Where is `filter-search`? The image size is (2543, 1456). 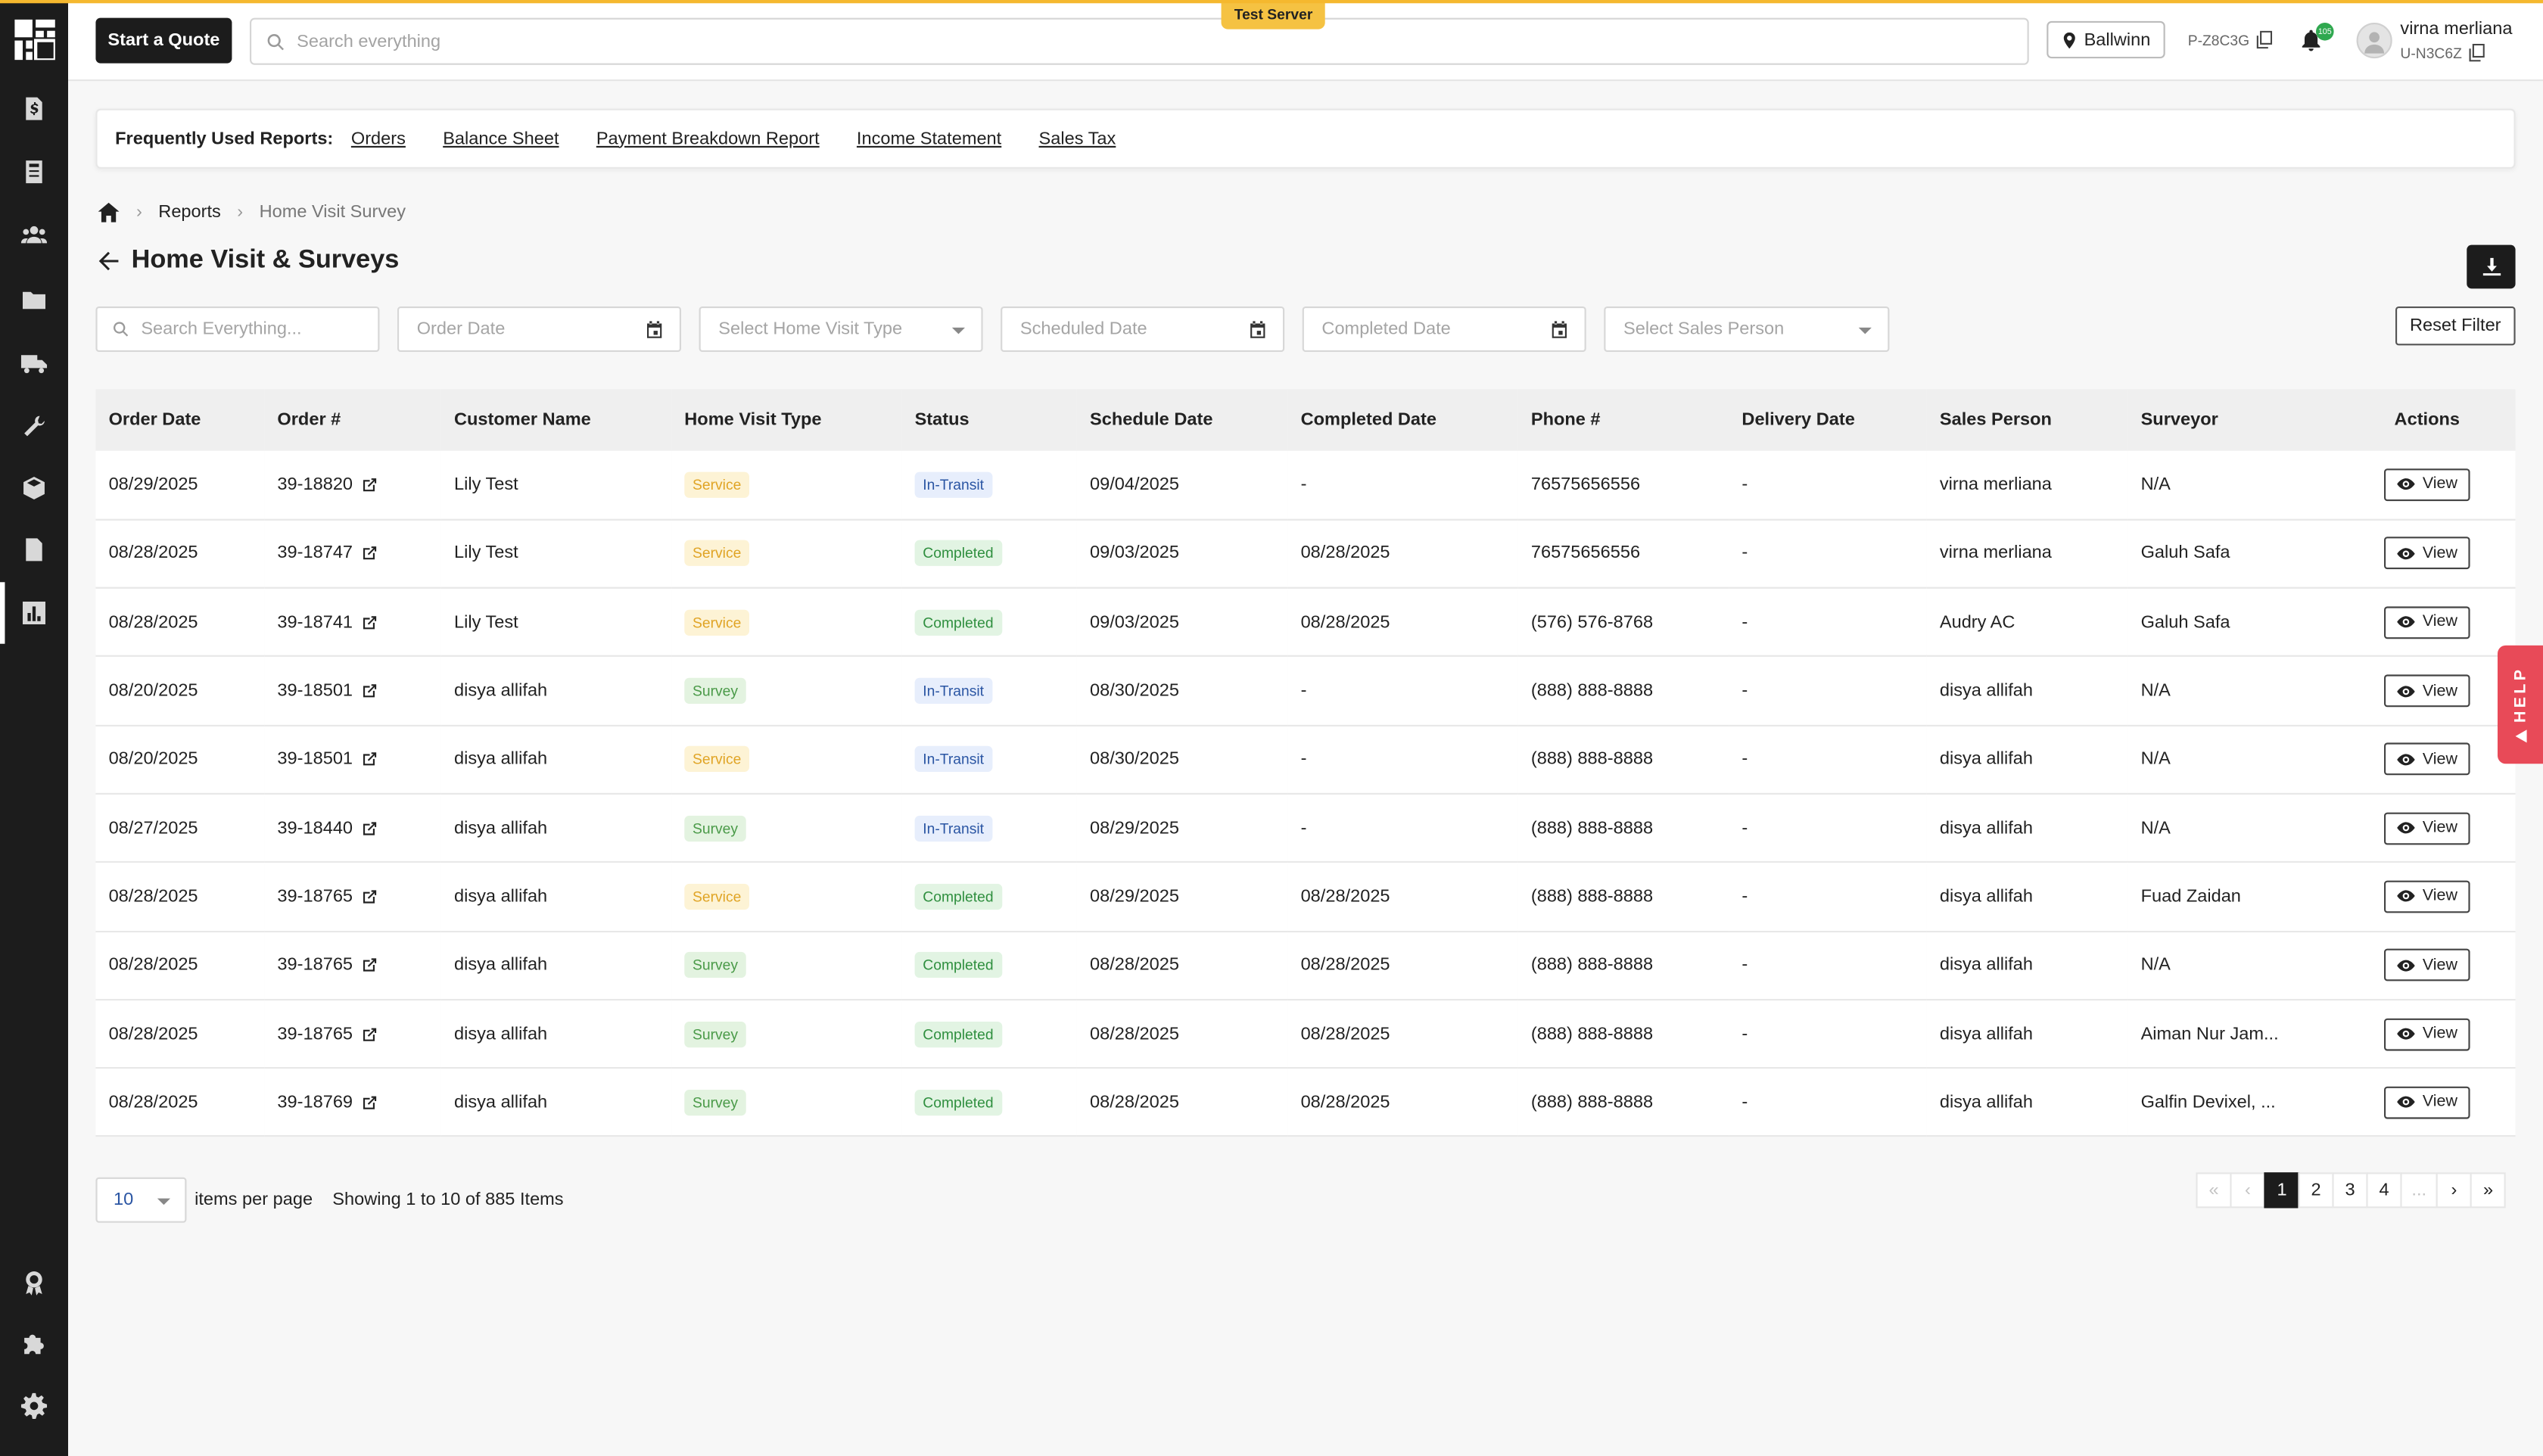 filter-search is located at coordinates (237, 329).